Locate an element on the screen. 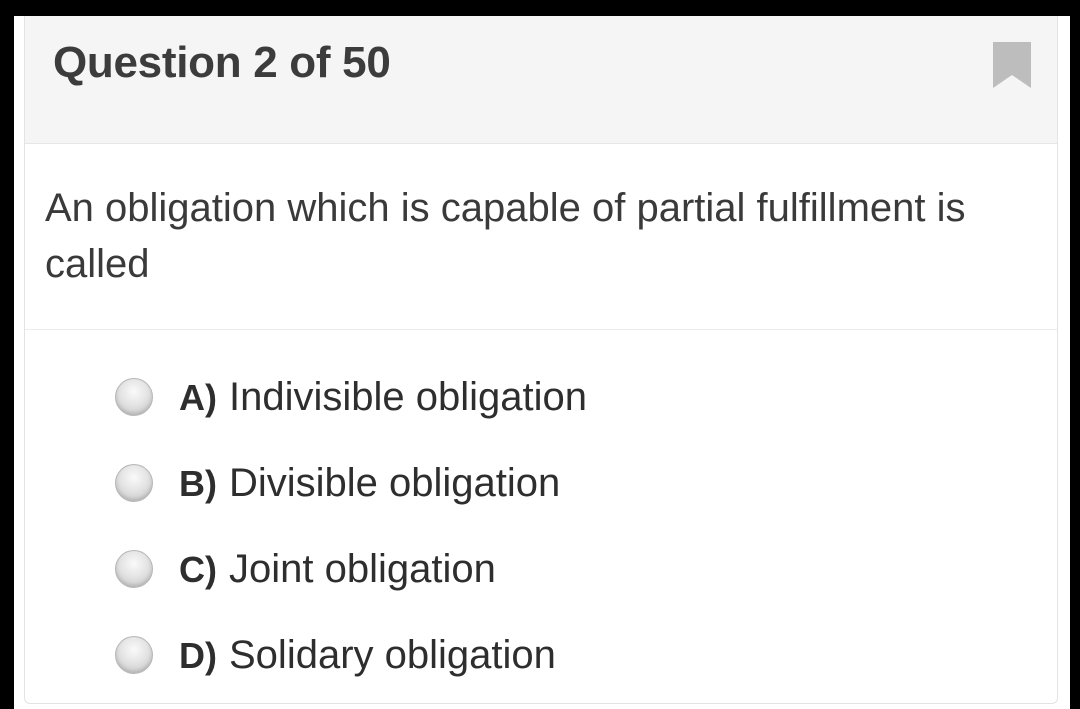  option-letter: C) is located at coordinates (198, 569).